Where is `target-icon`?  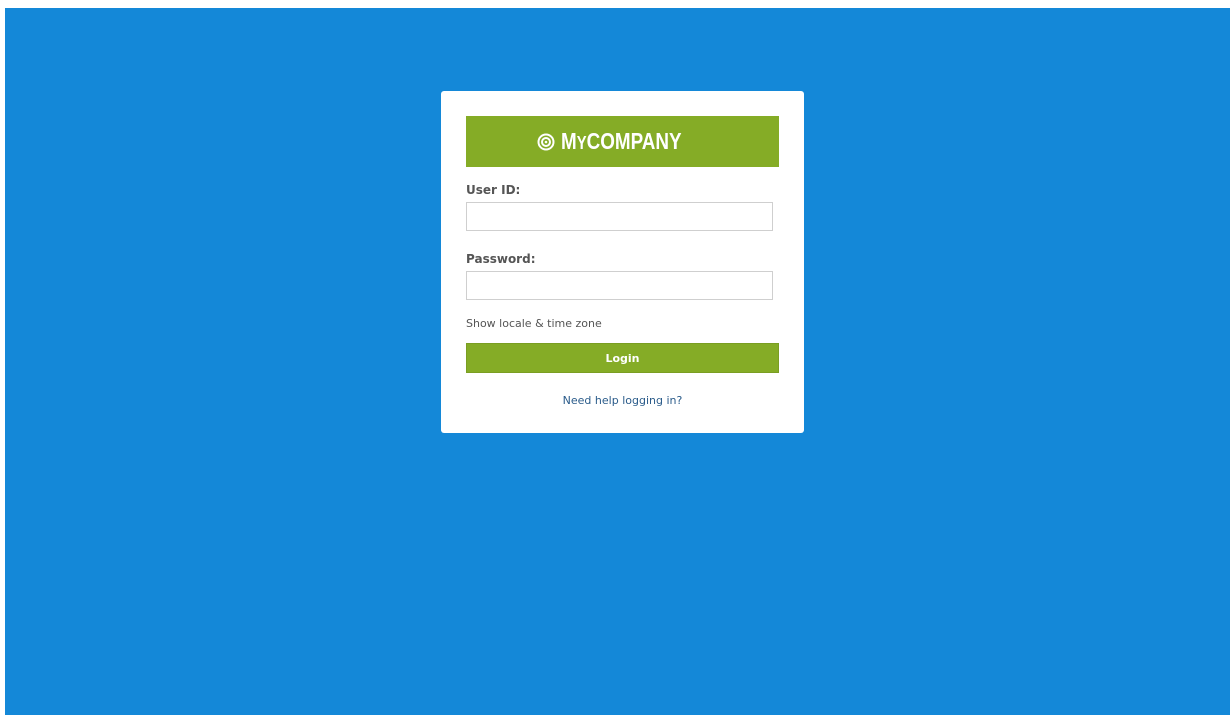 target-icon is located at coordinates (546, 141).